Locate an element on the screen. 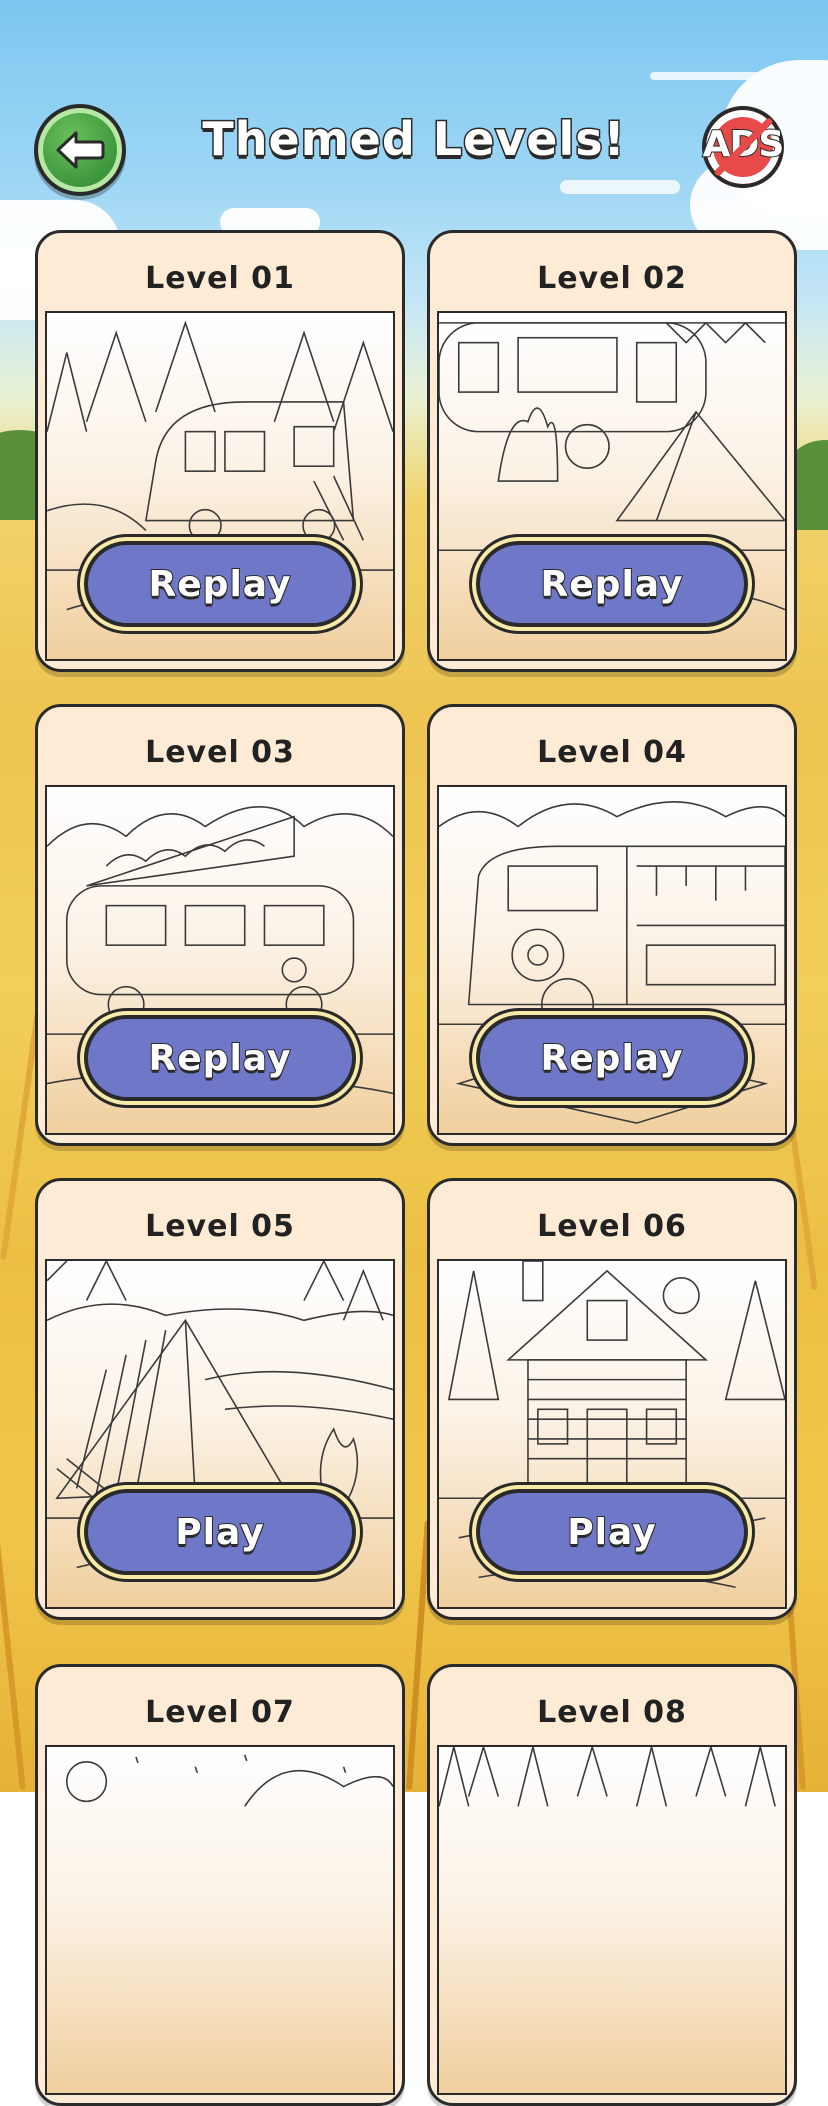  level-card: Level 03 Replay is located at coordinates (220, 925).